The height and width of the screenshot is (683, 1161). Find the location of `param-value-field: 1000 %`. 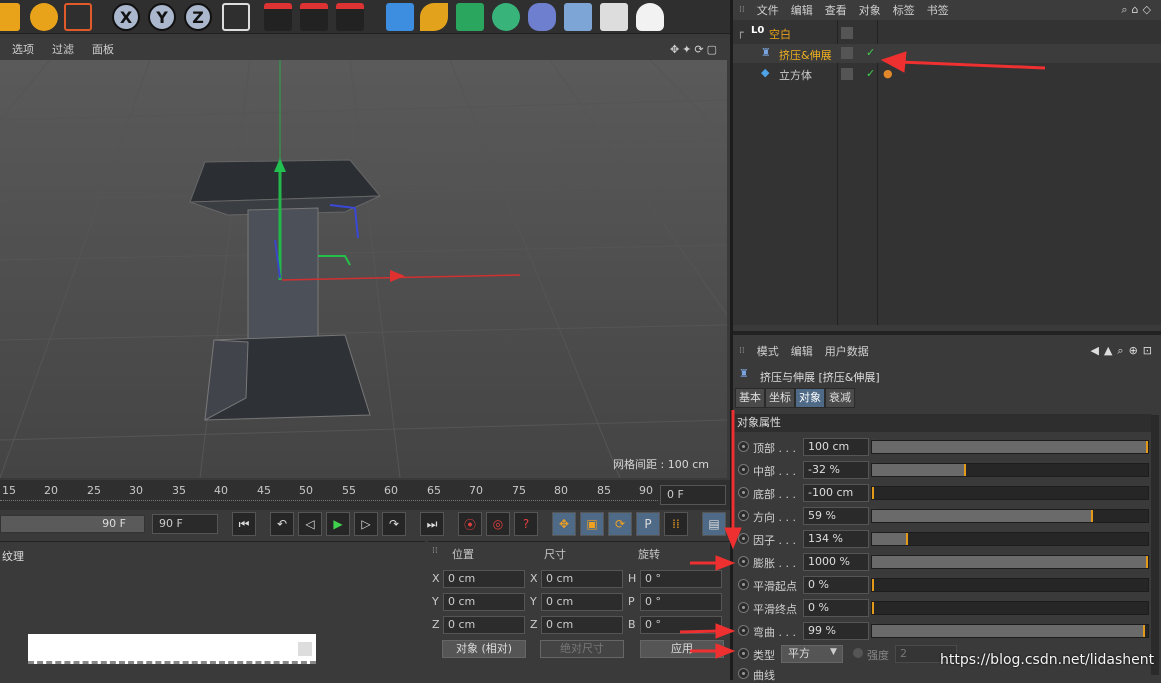

param-value-field: 1000 % is located at coordinates (836, 562).